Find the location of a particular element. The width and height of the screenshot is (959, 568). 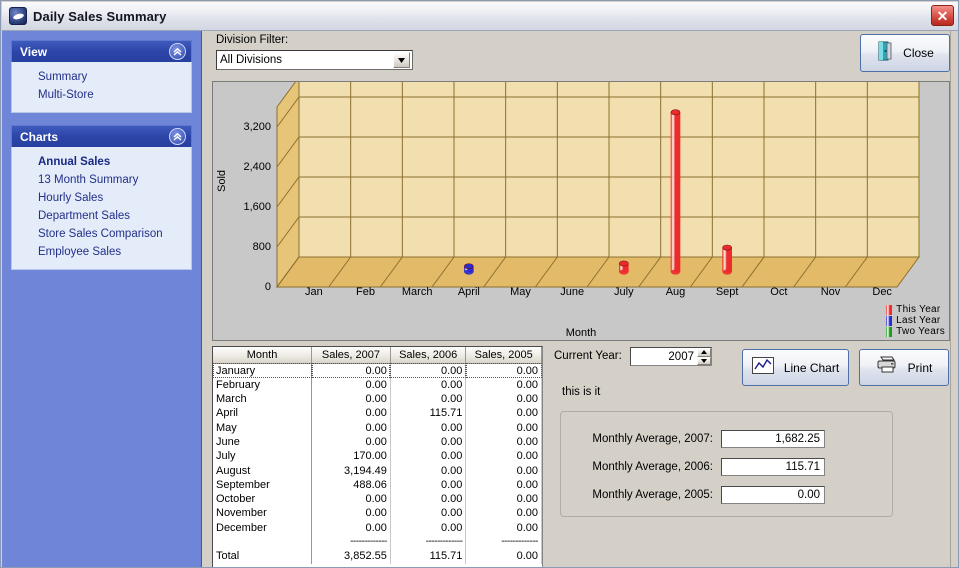

monthly-average-label: Monthly Average, 2007: is located at coordinates (652, 439).